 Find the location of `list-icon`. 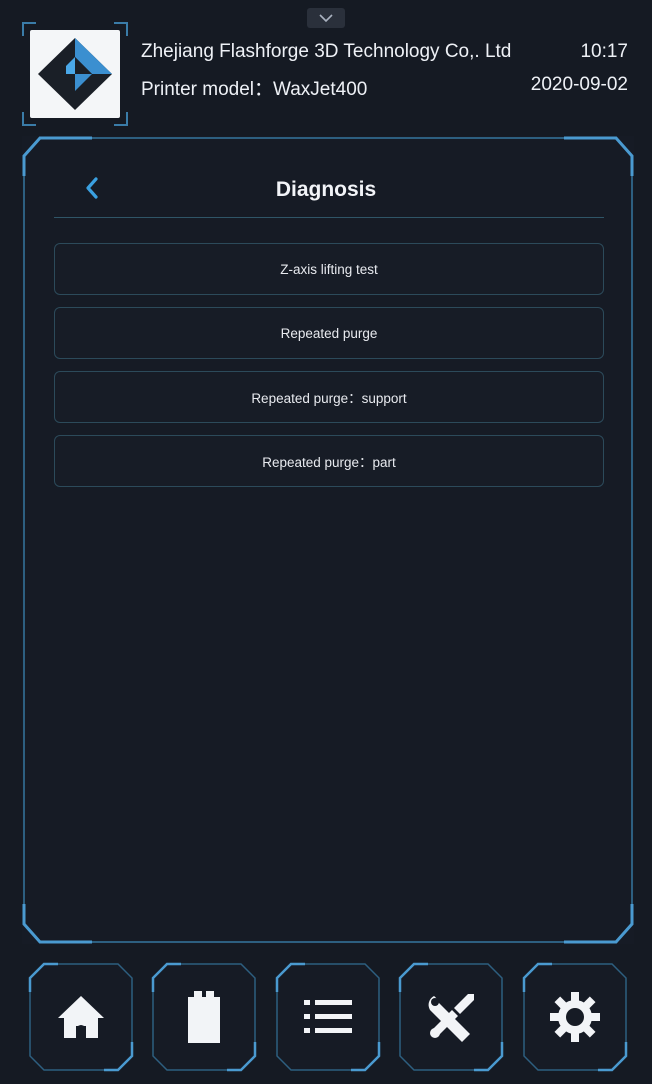

list-icon is located at coordinates (328, 1016).